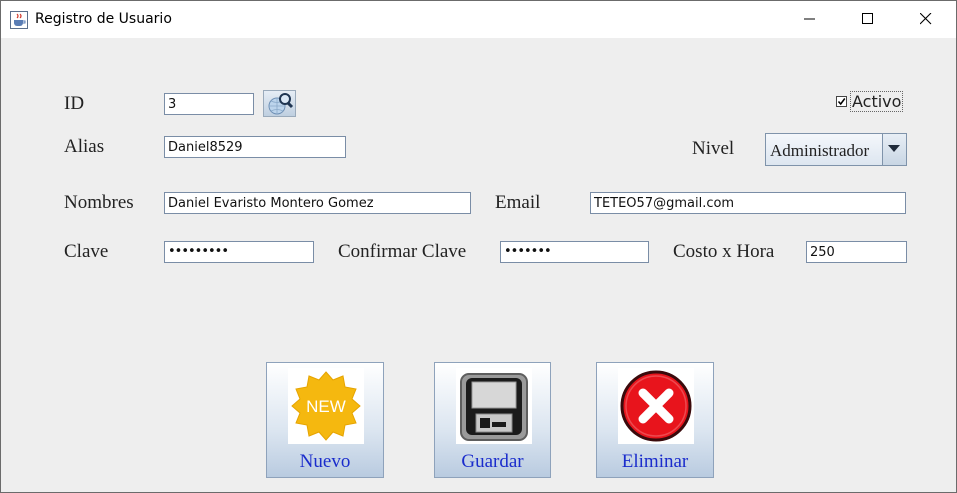 Image resolution: width=957 pixels, height=493 pixels. I want to click on java-cup-icon, so click(19, 20).